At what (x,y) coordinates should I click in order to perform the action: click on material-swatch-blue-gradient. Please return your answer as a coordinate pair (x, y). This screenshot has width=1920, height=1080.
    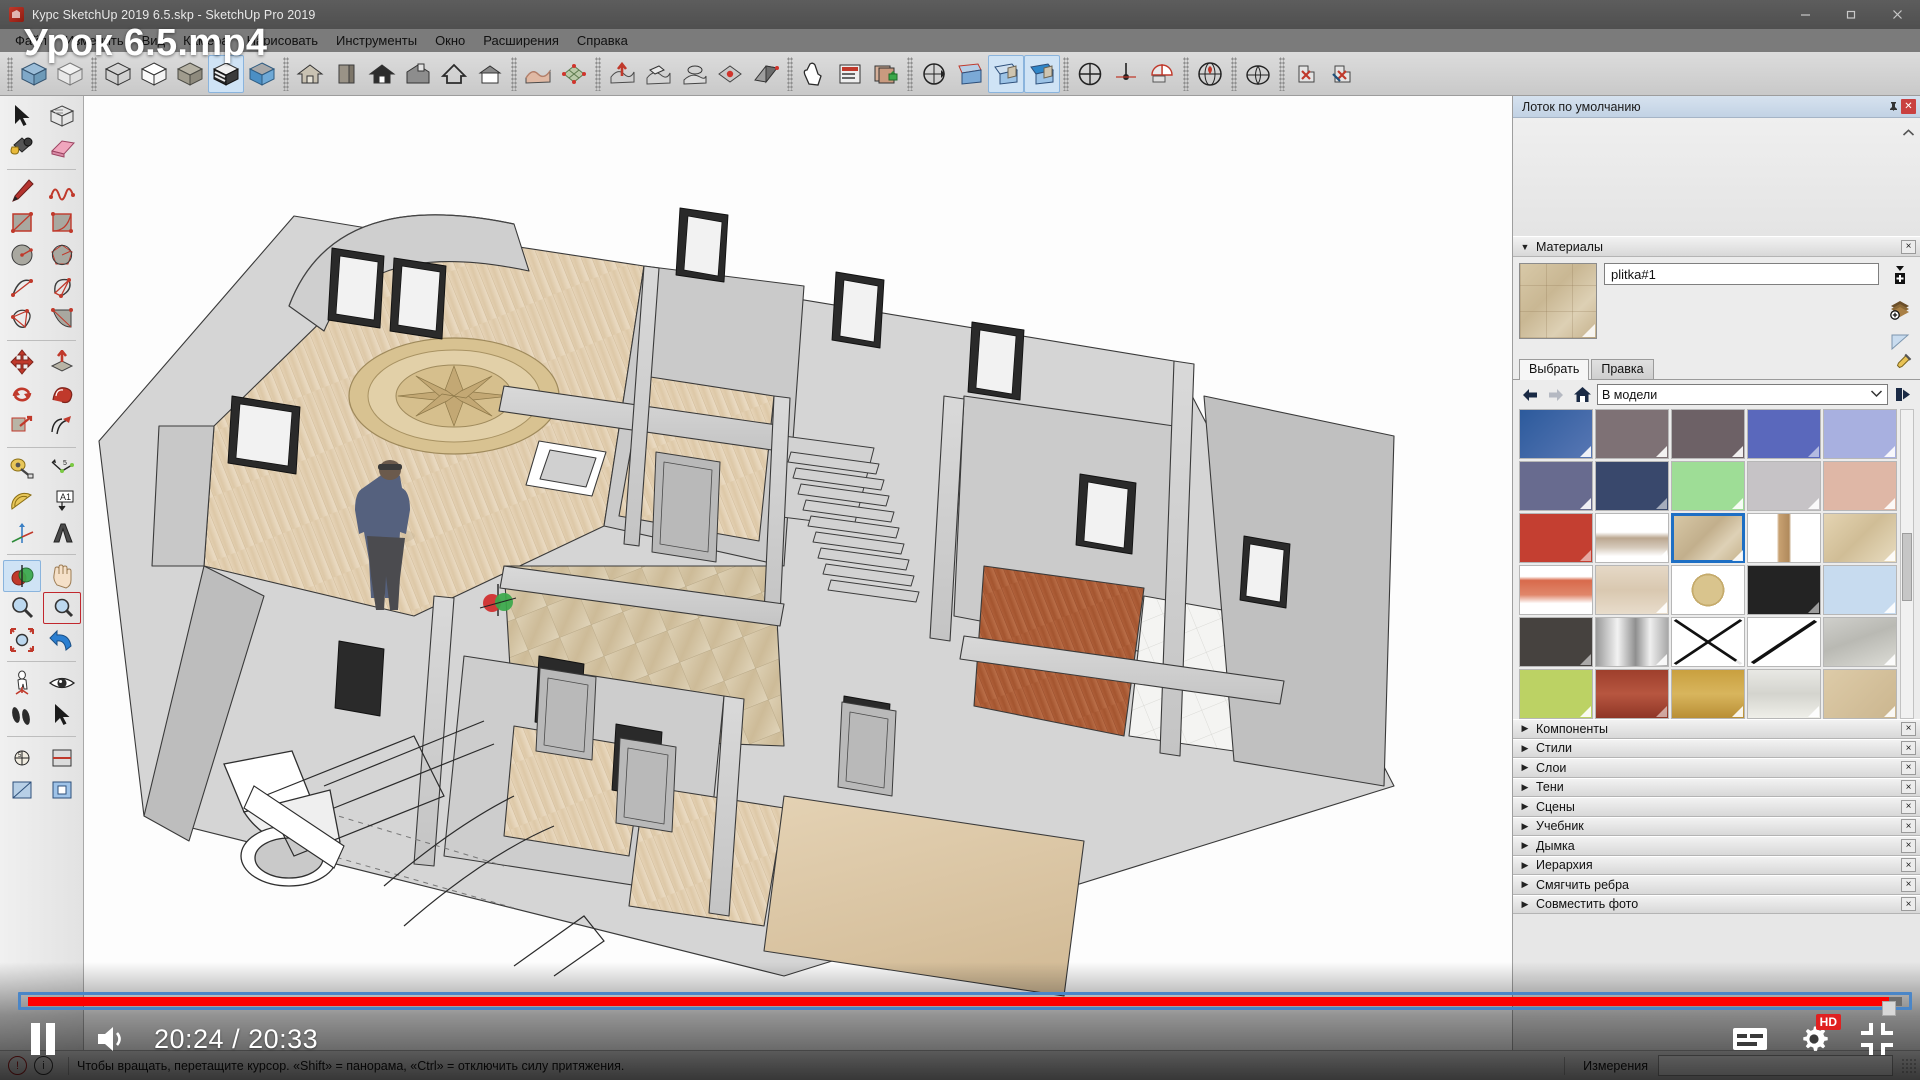
    Looking at the image, I should click on (1556, 434).